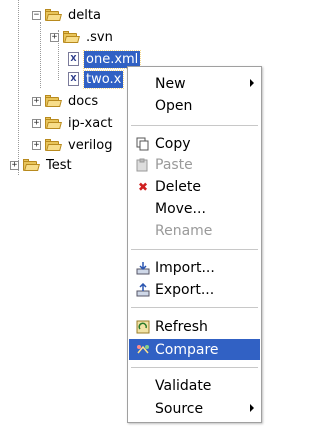 The image size is (320, 428). Describe the element at coordinates (194, 349) in the screenshot. I see `menu-item-compare: Compare` at that location.